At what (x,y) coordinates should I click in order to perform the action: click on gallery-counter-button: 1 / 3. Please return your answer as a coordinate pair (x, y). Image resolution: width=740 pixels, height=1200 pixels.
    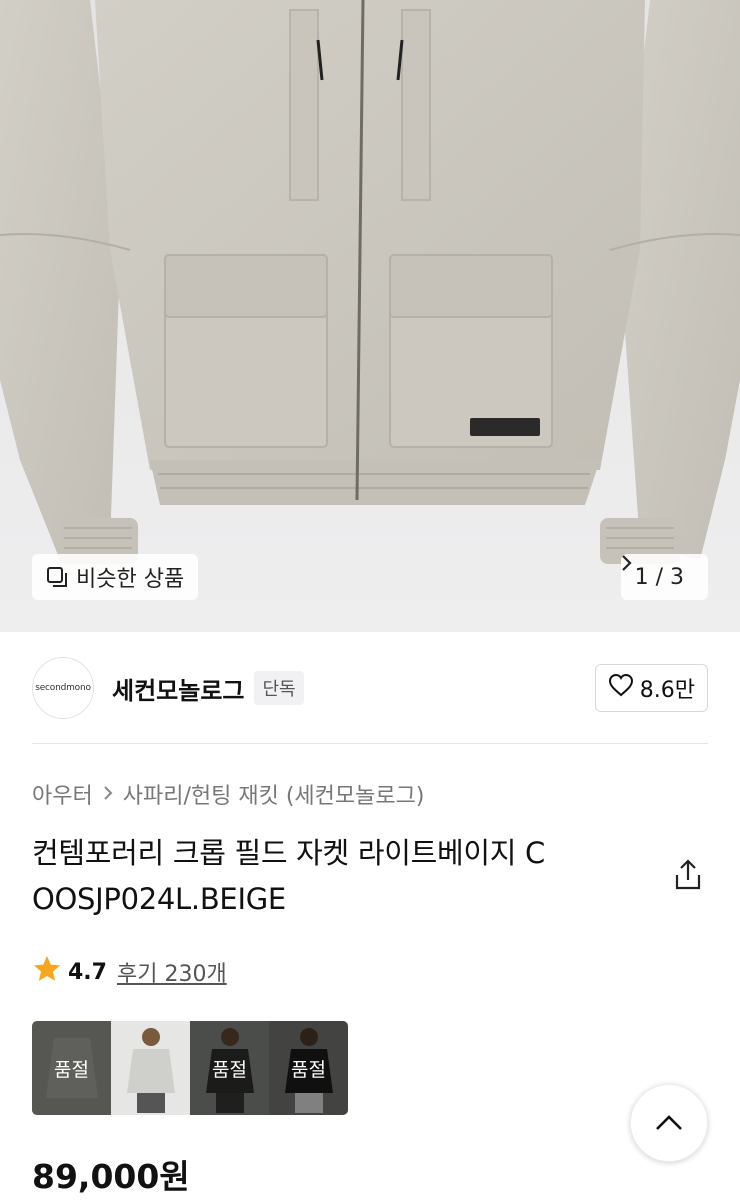
    Looking at the image, I should click on (664, 577).